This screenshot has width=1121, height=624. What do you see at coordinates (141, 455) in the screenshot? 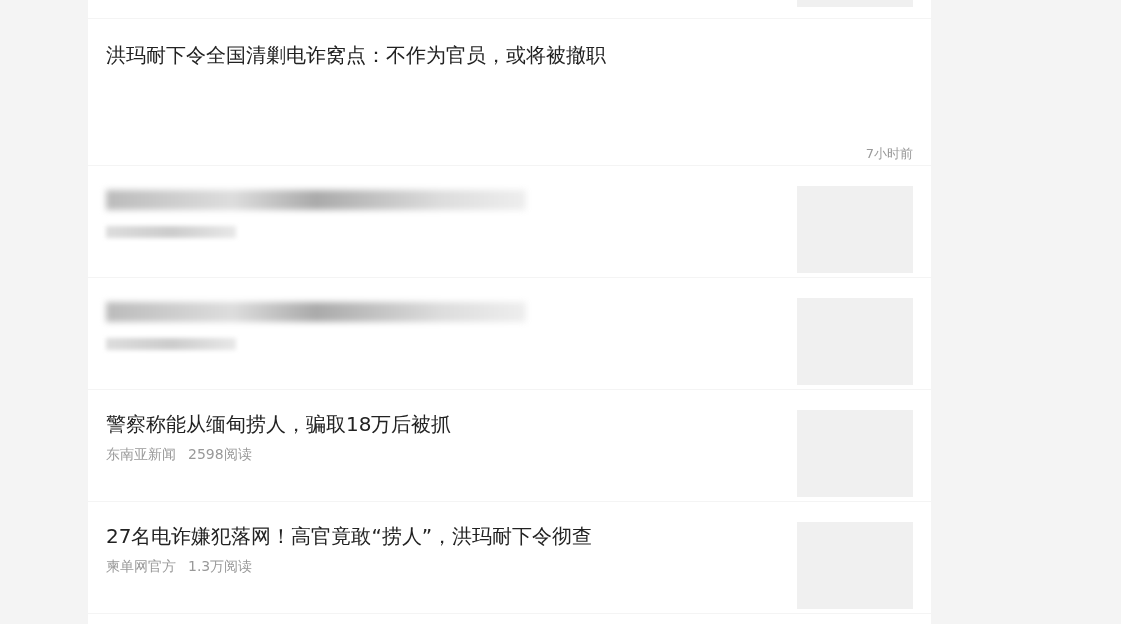
I see `news-source: 东南亚新闻` at bounding box center [141, 455].